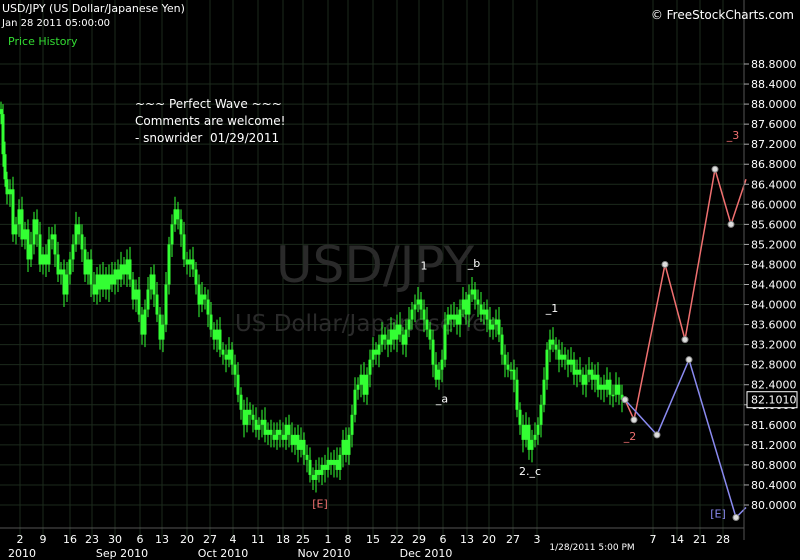 This screenshot has width=800, height=560. Describe the element at coordinates (774, 505) in the screenshot. I see `y-tick-label: 80.0000` at that location.